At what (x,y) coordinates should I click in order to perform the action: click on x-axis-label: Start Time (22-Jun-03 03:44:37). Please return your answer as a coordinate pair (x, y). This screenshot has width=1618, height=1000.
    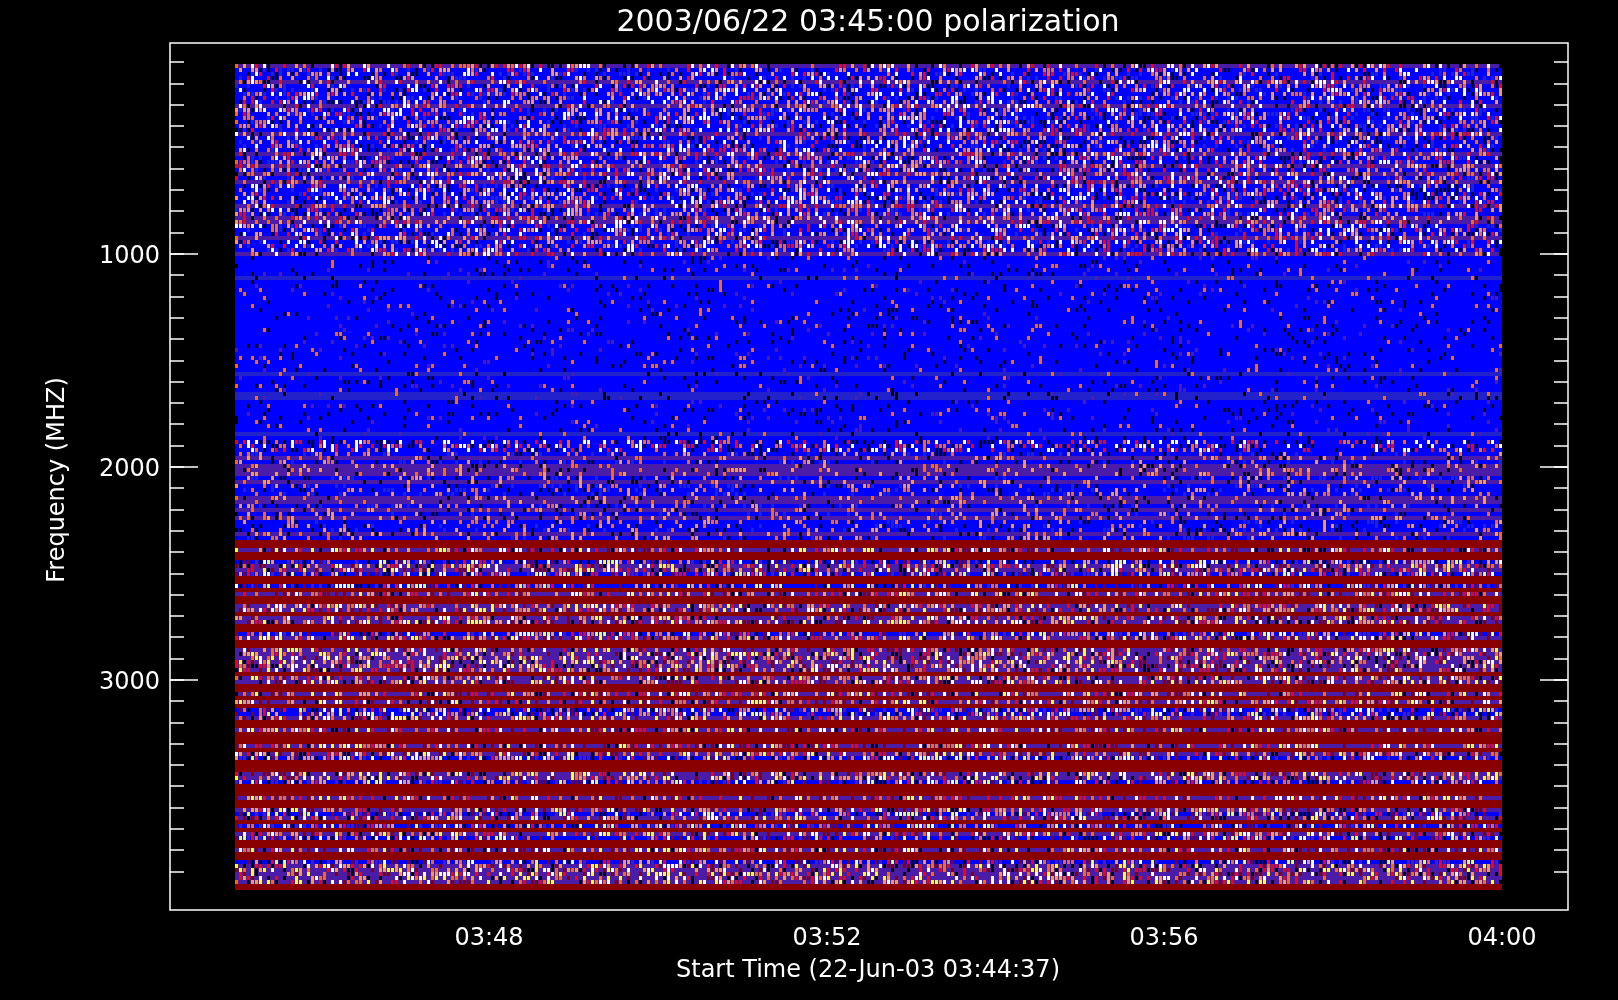
    Looking at the image, I should click on (868, 969).